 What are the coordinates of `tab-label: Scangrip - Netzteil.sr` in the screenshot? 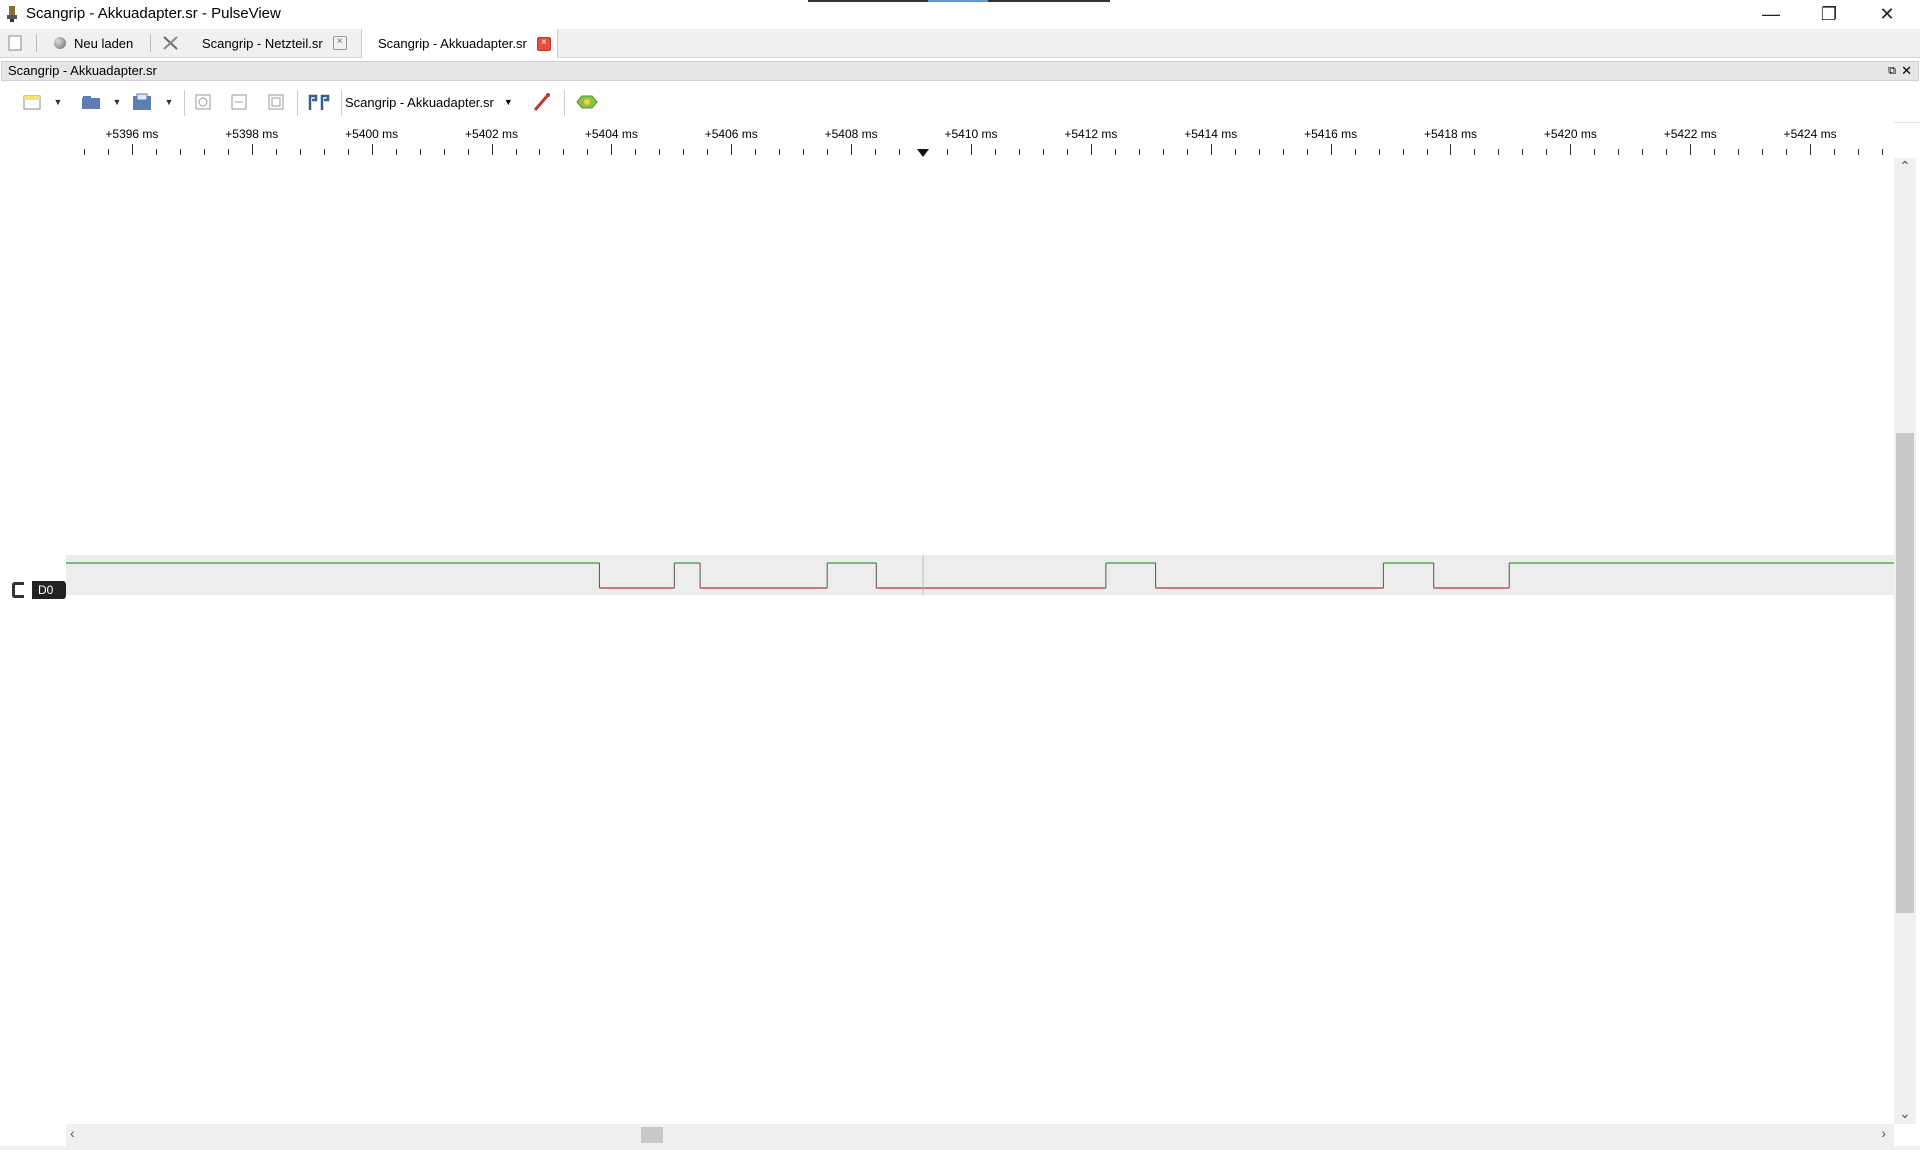 It's located at (262, 43).